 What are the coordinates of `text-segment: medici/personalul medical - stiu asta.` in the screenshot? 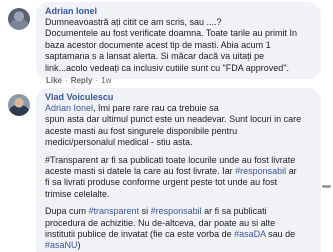 It's located at (119, 142).